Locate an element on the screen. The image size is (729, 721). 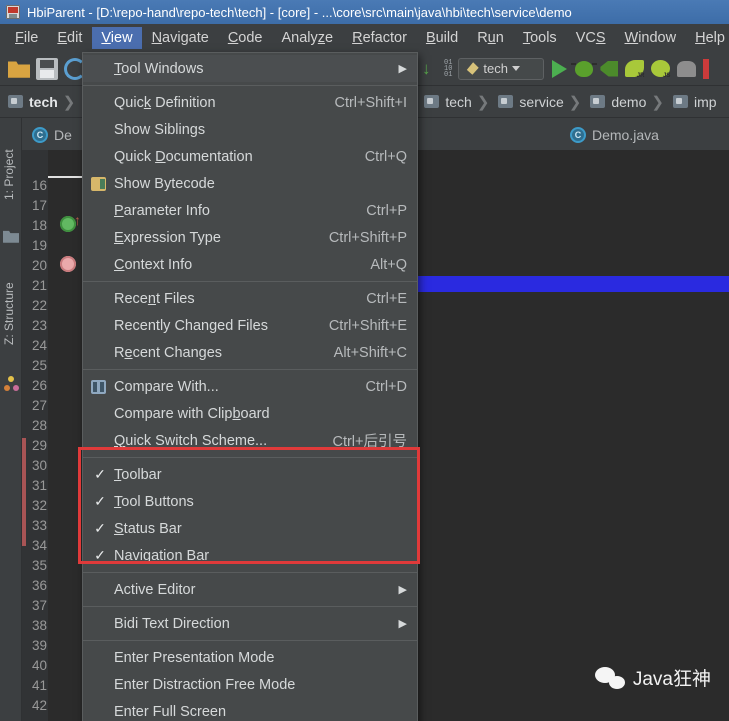
menu-item-label: Compare with Clipboard is located at coordinates (192, 413).